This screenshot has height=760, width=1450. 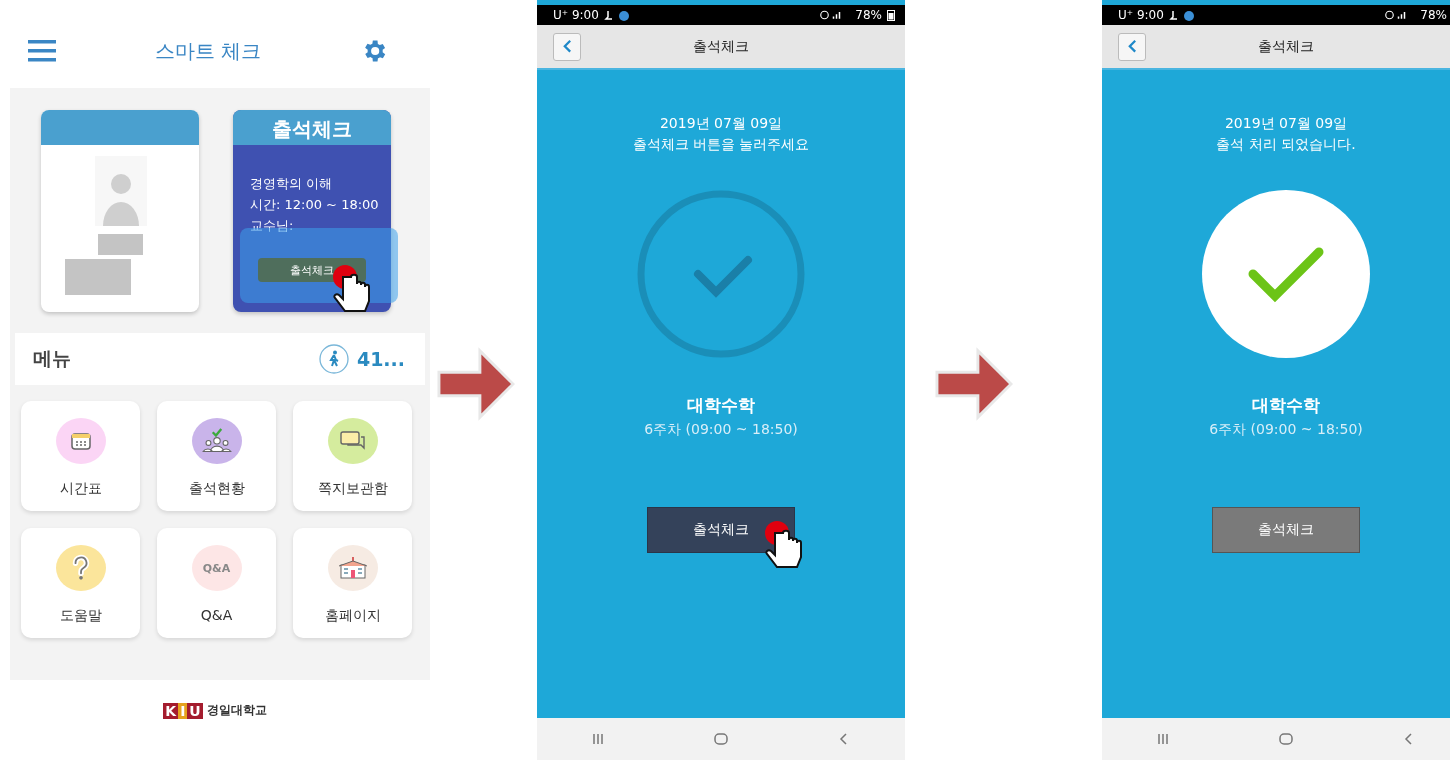 What do you see at coordinates (52, 358) in the screenshot?
I see `menu-heading: 메뉴` at bounding box center [52, 358].